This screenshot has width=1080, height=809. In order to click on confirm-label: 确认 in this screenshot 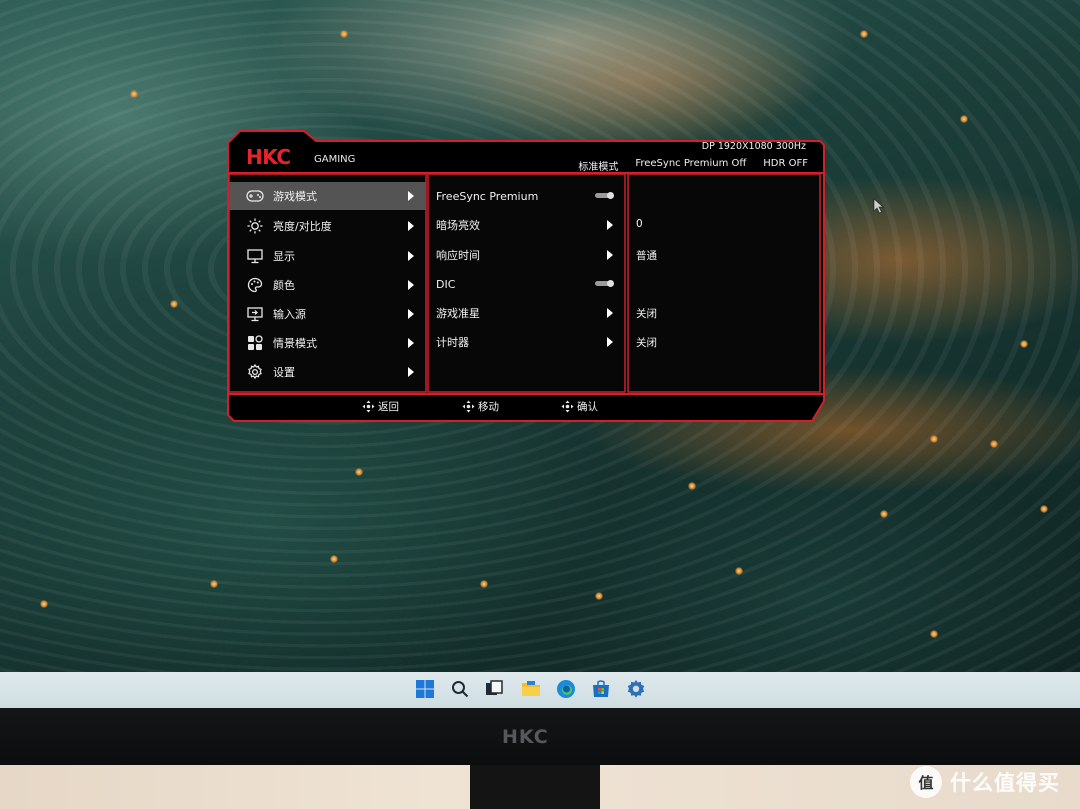, I will do `click(587, 407)`.